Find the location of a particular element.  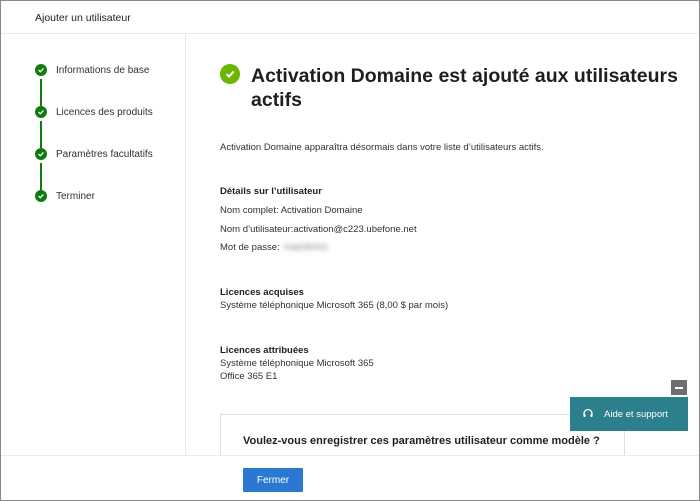

license-assigned-item: Système téléphonique Microsoft 365 is located at coordinates (297, 363).